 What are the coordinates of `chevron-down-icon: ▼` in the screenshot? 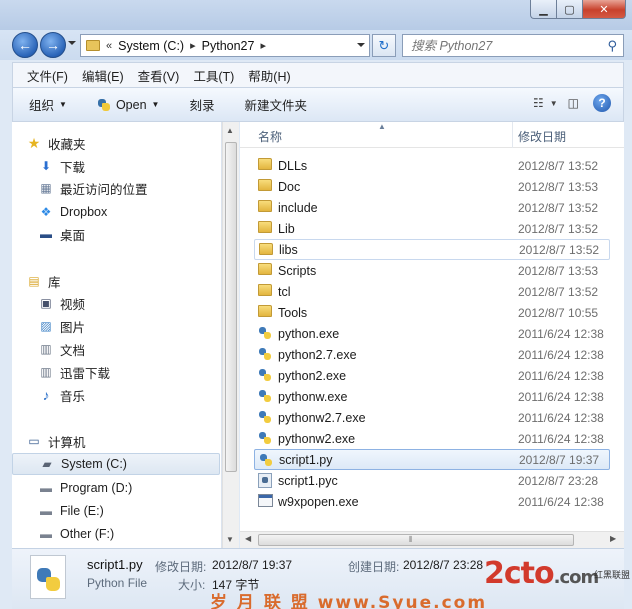 It's located at (554, 103).